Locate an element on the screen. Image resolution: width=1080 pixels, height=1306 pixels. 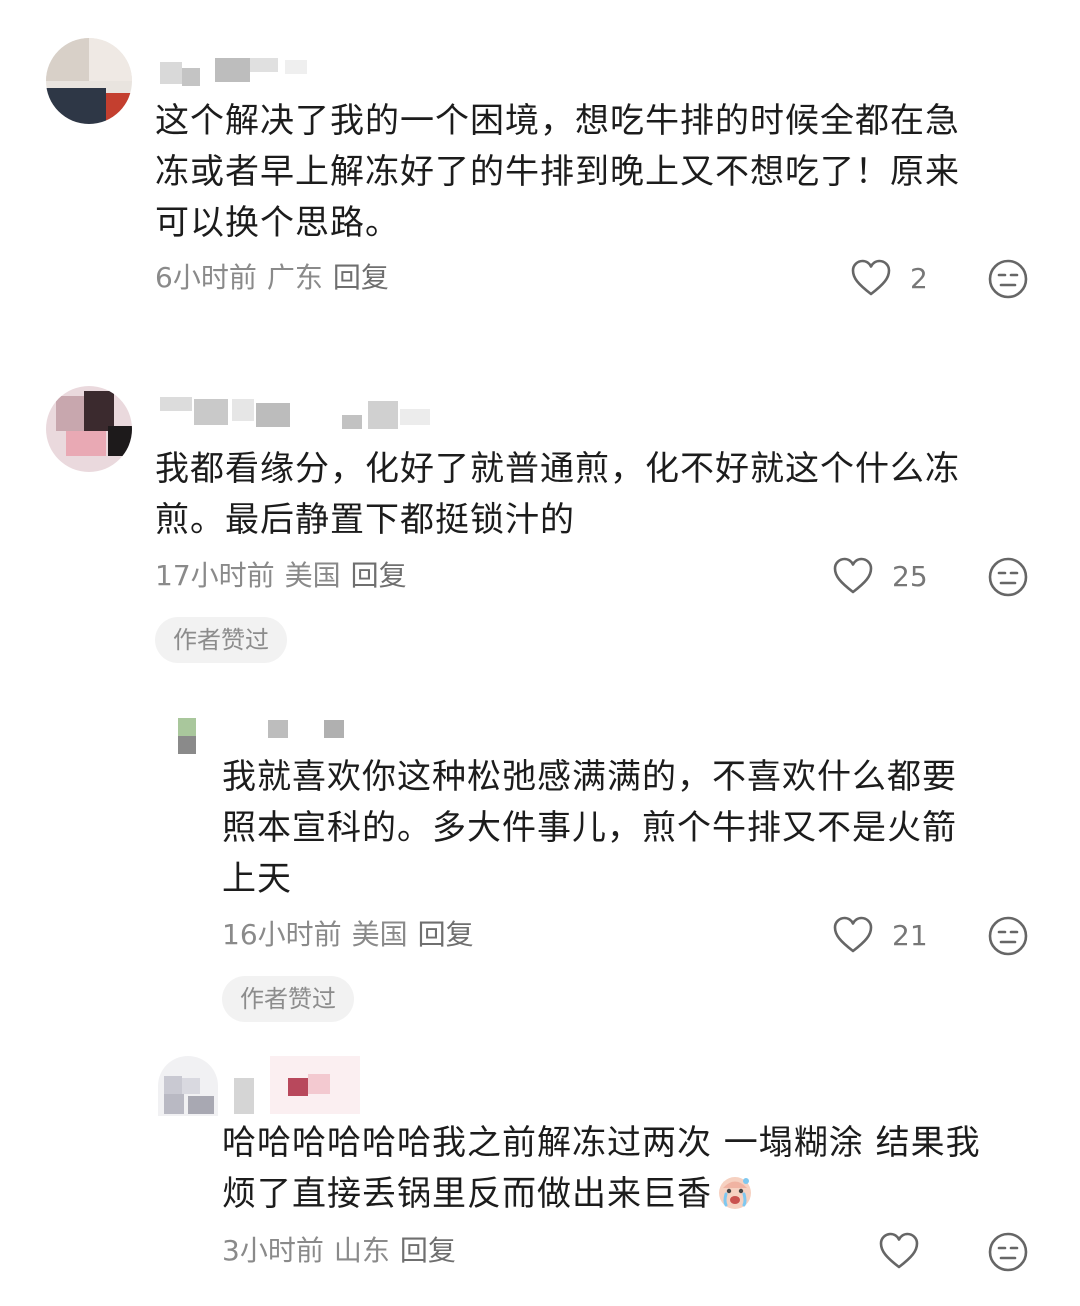
comment-meta: 17小时前 美国 回复 is located at coordinates (286, 576).